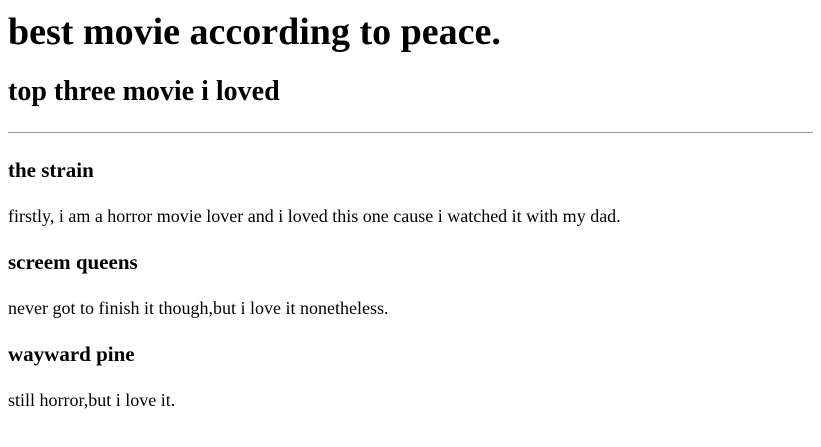  What do you see at coordinates (71, 354) in the screenshot?
I see `movie-title: wayward pine` at bounding box center [71, 354].